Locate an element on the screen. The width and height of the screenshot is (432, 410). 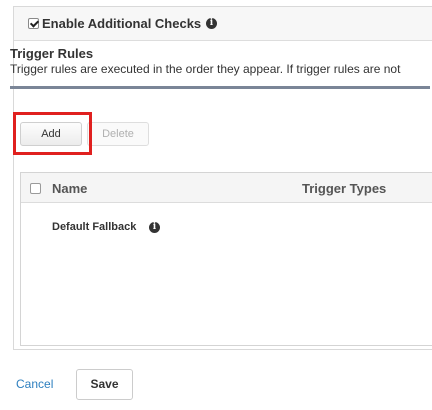
enable-checks-checkbox is located at coordinates (33, 23).